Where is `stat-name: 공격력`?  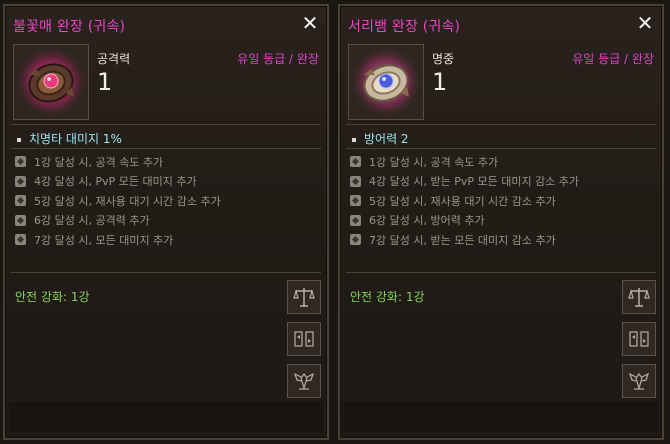
stat-name: 공격력 is located at coordinates (114, 59).